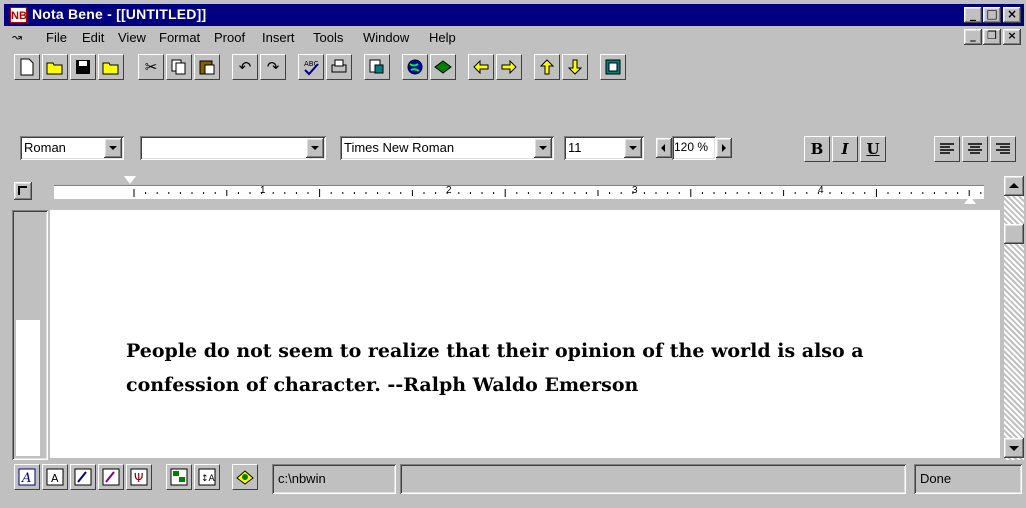  What do you see at coordinates (56, 37) in the screenshot?
I see `menu-file: File` at bounding box center [56, 37].